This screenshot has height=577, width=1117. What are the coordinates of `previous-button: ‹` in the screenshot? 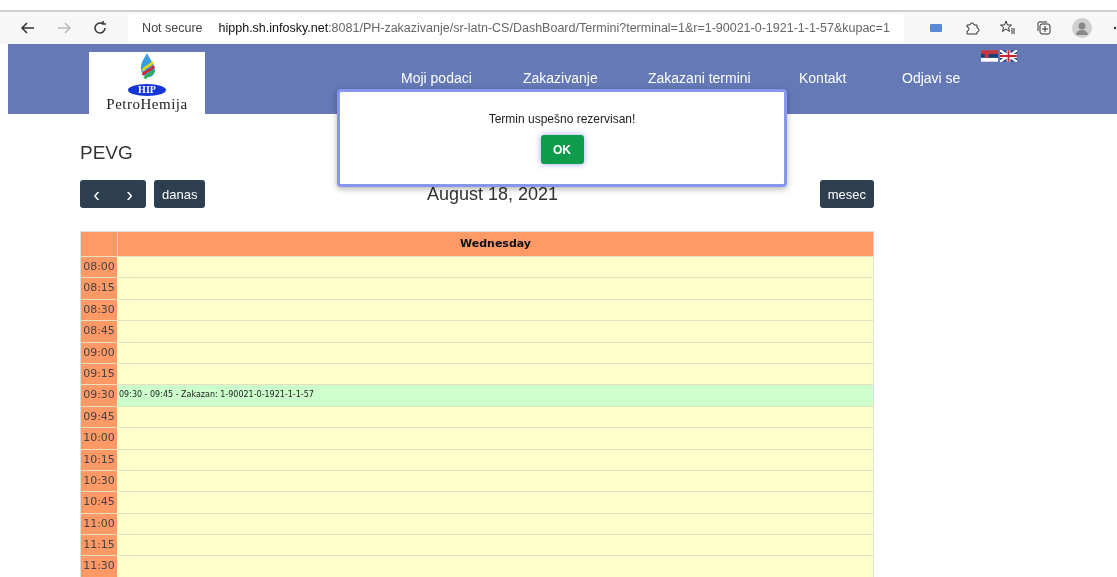 It's located at (96, 194).